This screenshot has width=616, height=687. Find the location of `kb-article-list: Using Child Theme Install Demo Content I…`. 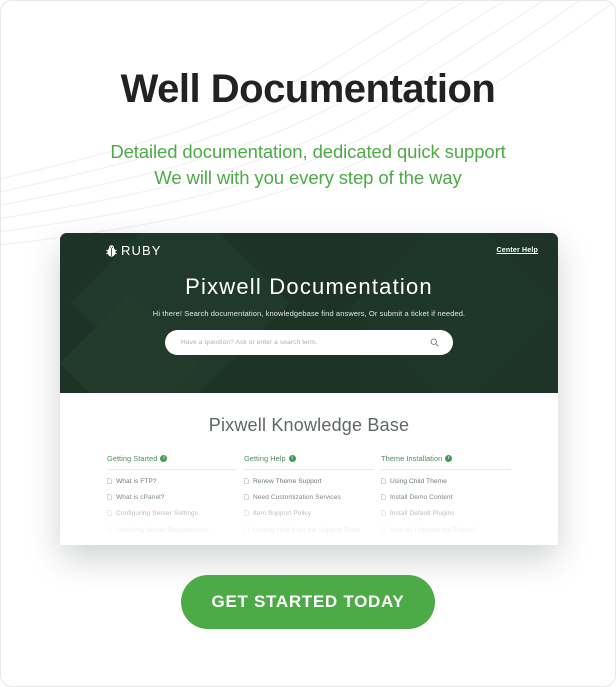

kb-article-list: Using Child Theme Install Demo Content I… is located at coordinates (446, 507).